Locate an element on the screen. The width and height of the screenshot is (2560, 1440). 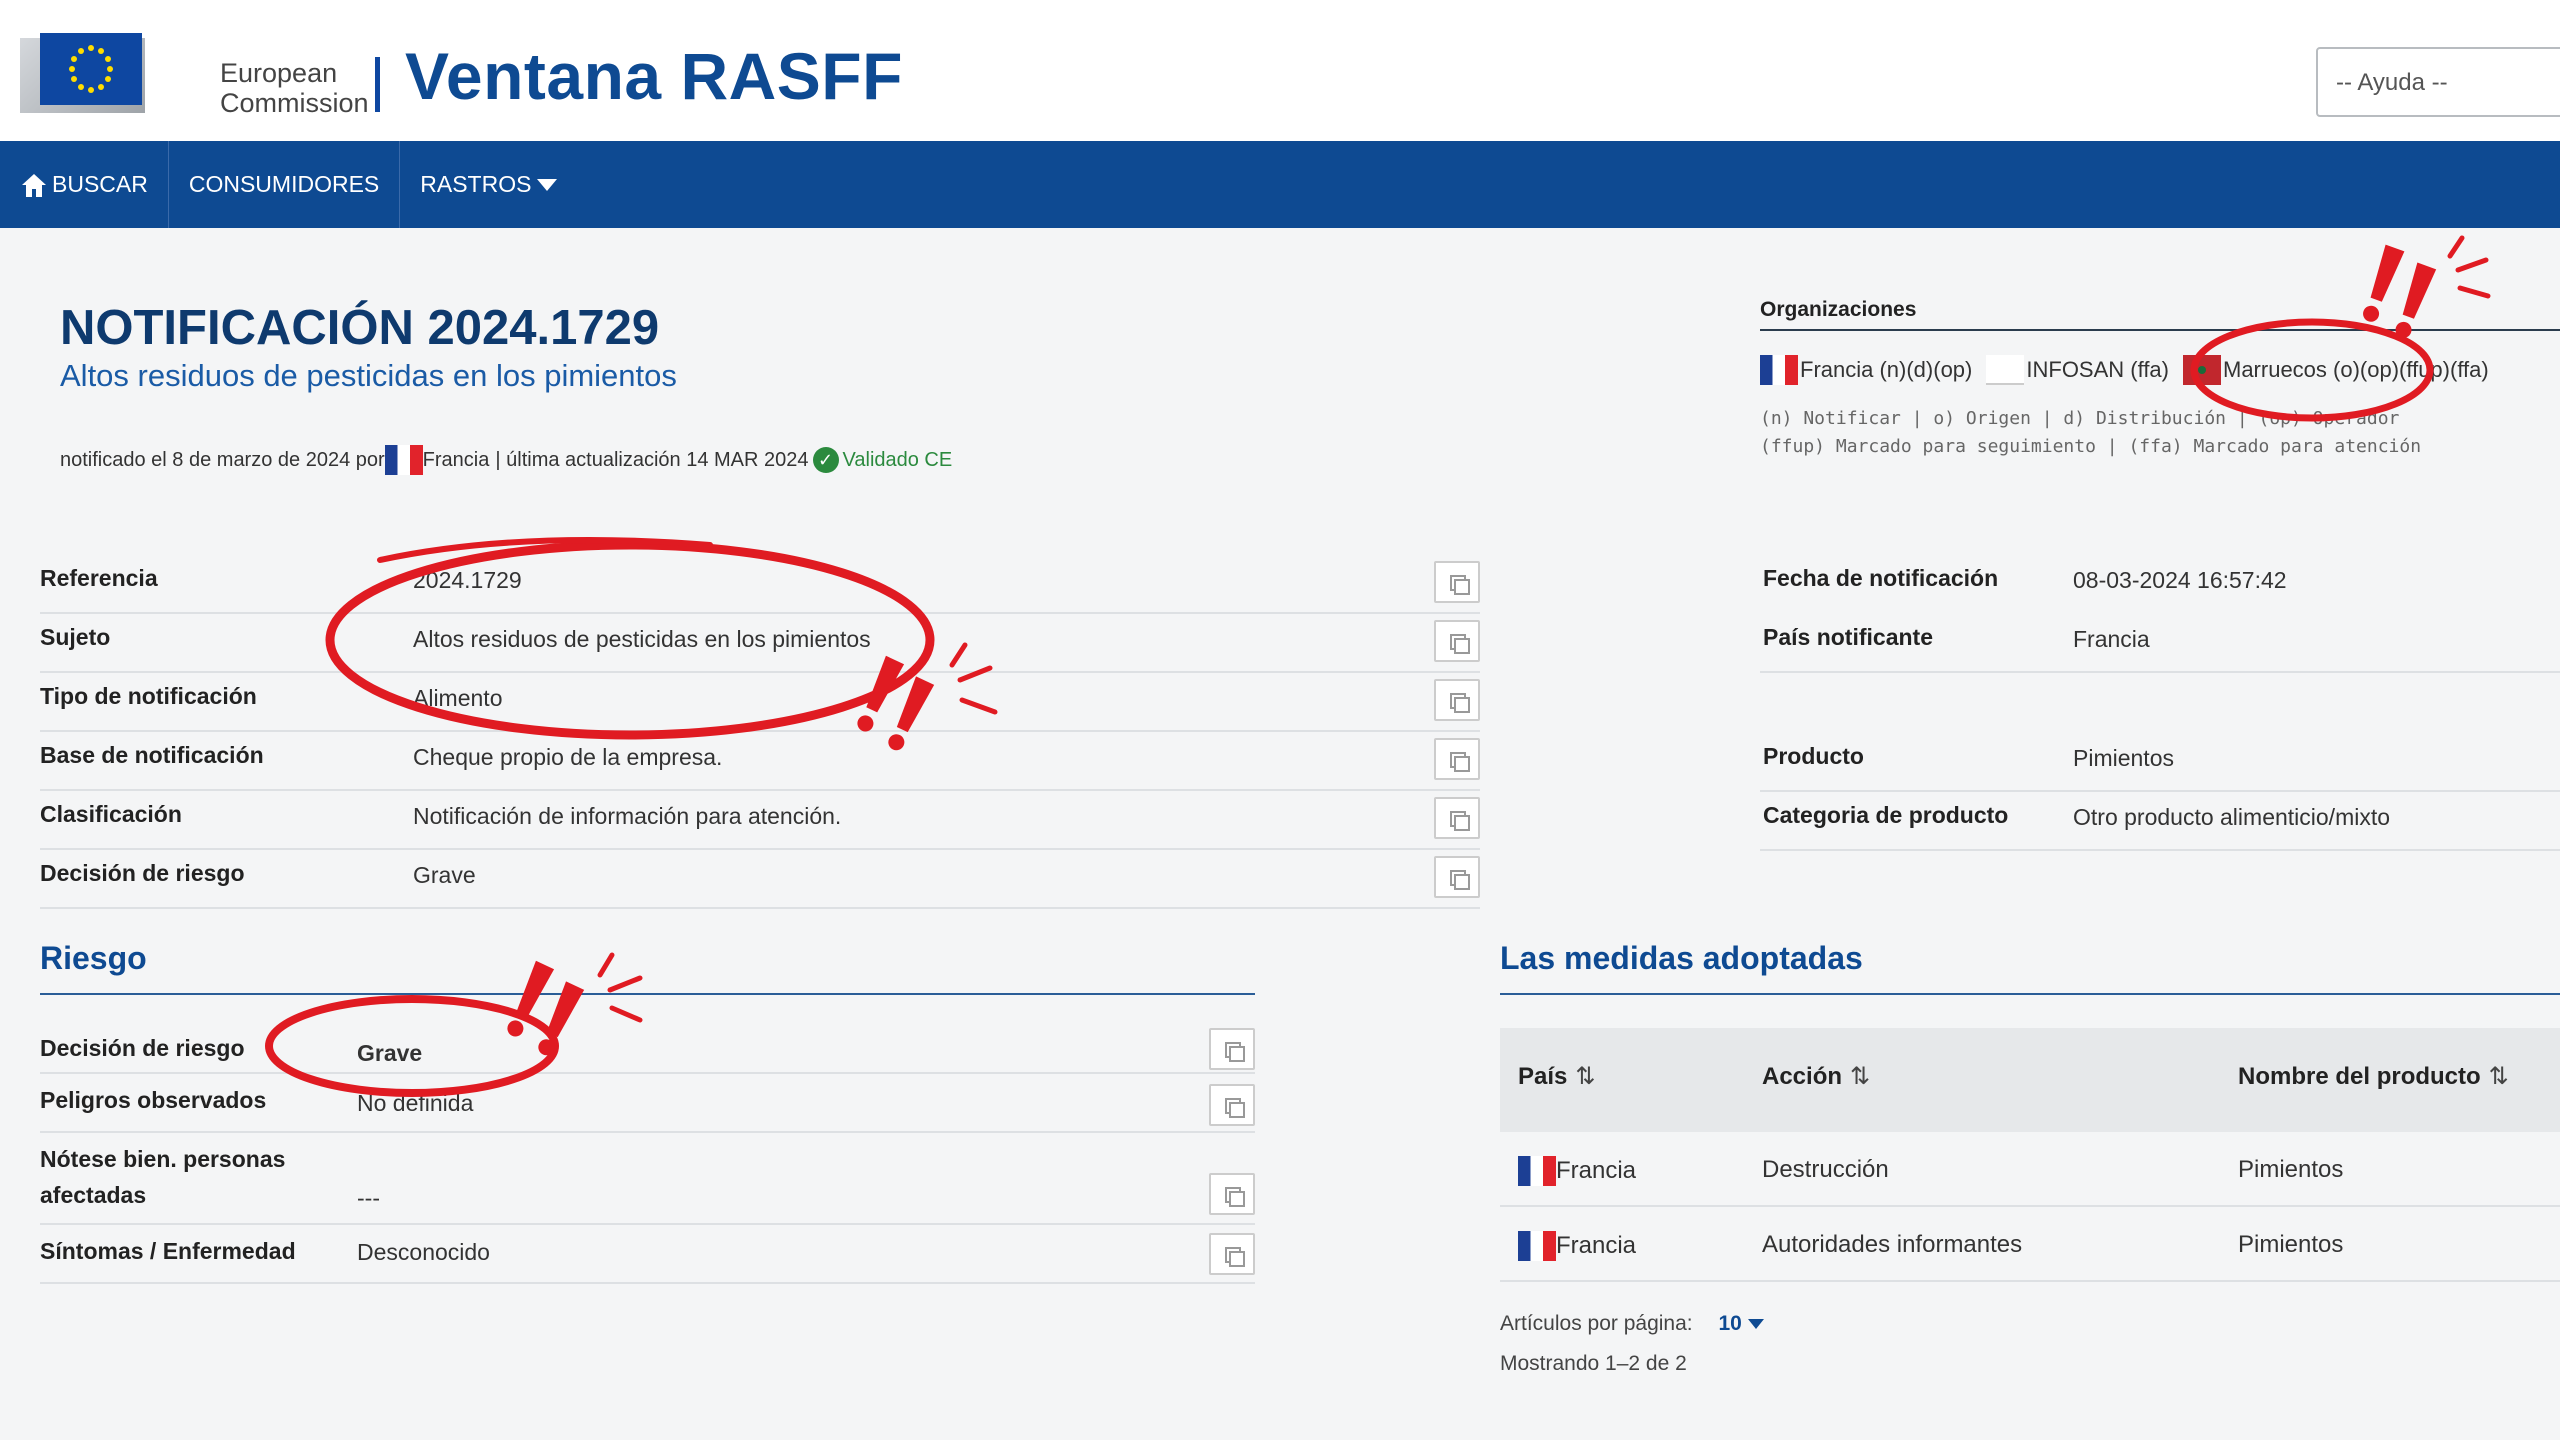
nav-buscar: BUSCAR is located at coordinates (84, 184).